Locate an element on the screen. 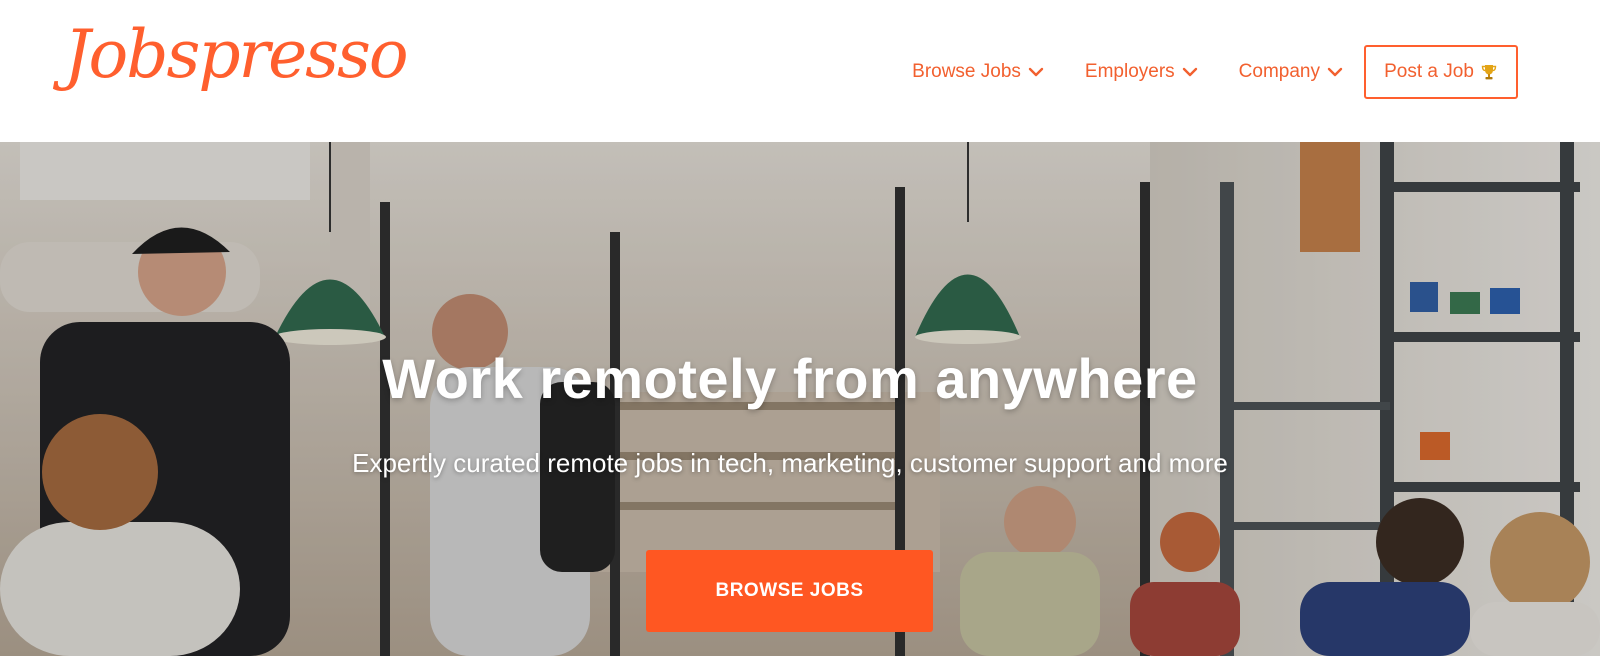 This screenshot has height=656, width=1600. nav-company-label: Company is located at coordinates (1279, 71).